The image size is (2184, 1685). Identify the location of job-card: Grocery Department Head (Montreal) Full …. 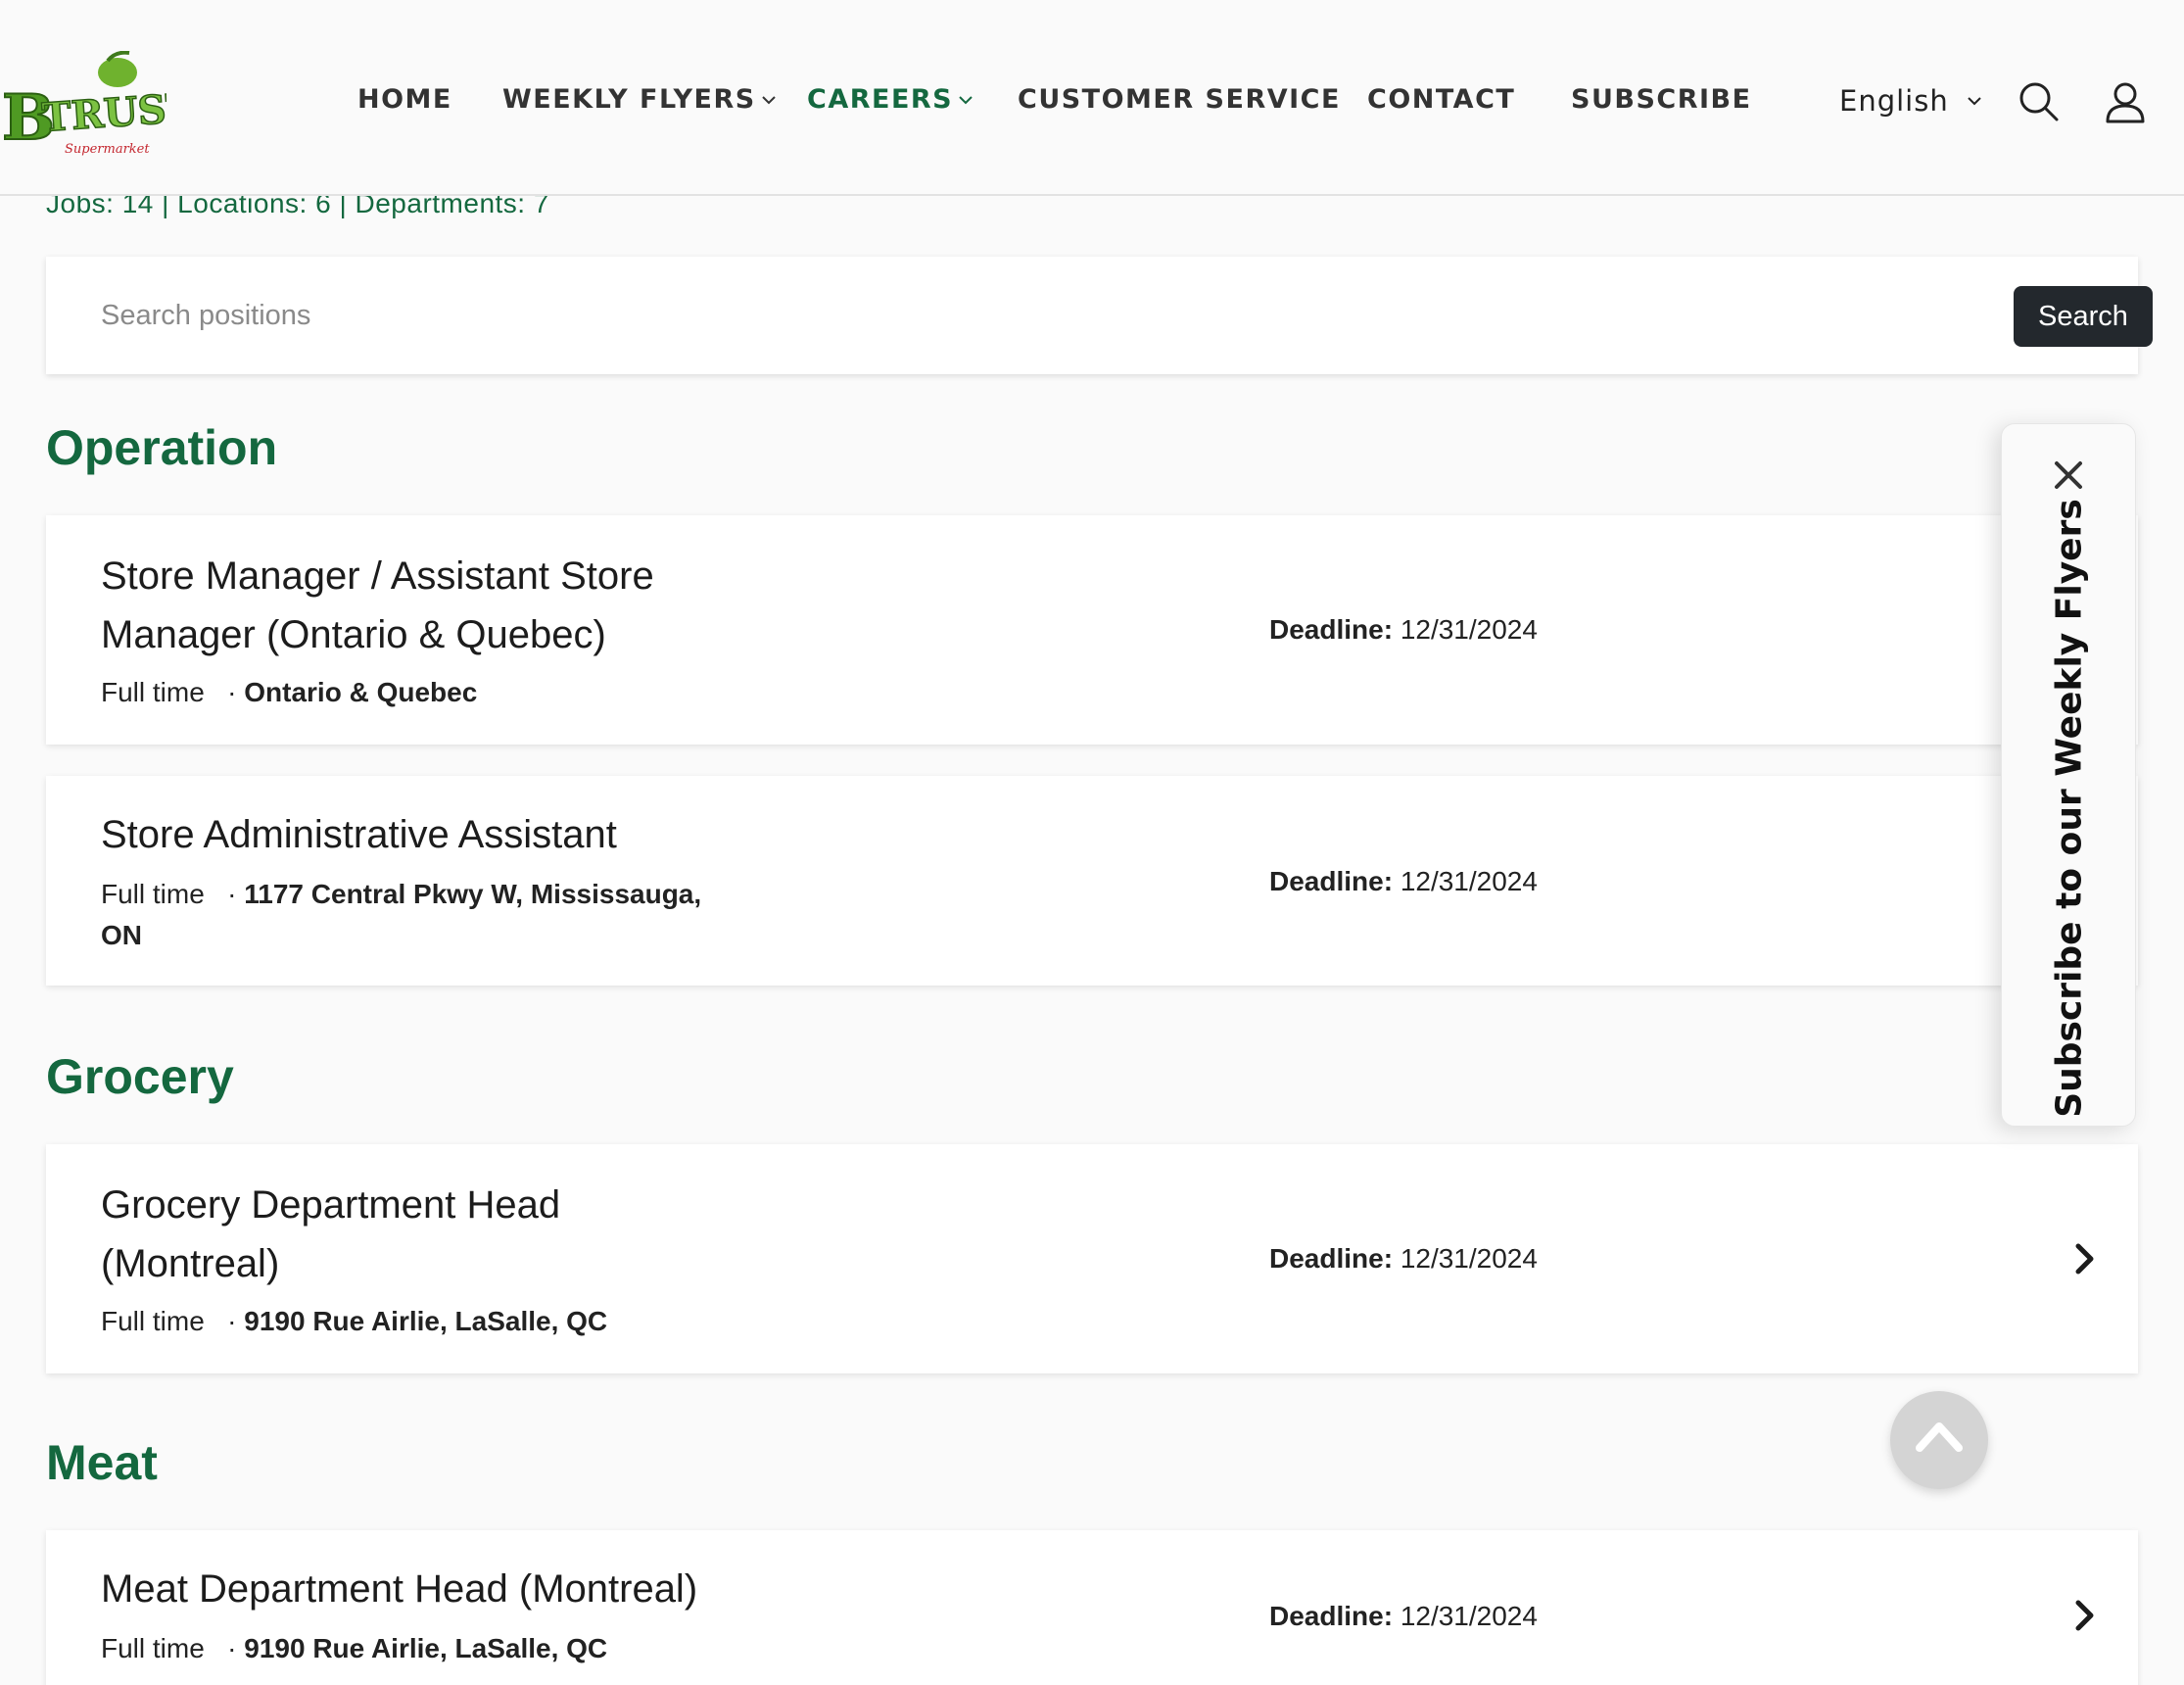
(1092, 1258).